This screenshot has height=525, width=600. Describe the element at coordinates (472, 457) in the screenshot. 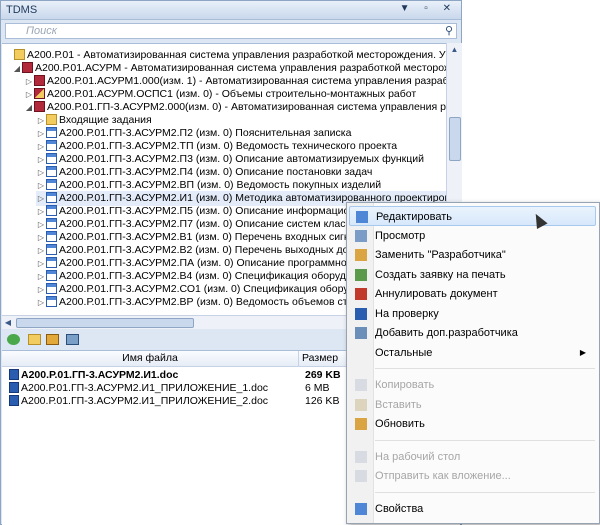

I see `menu-item: На рабочий стол` at that location.